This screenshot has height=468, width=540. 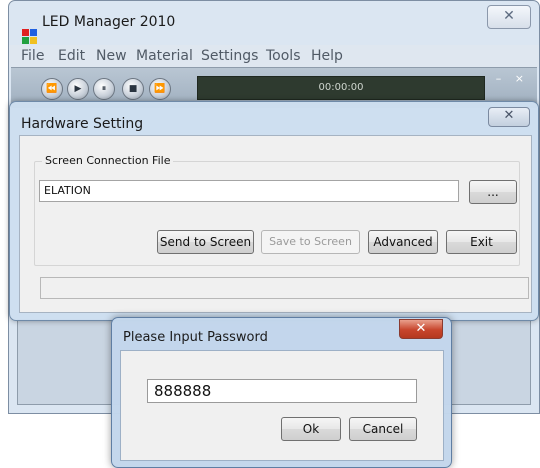 I want to click on hardware-close-button: ✕, so click(x=509, y=117).